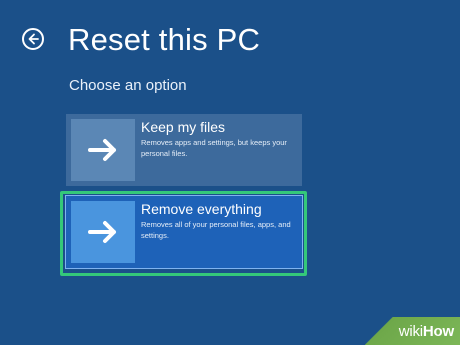 The image size is (460, 345). I want to click on page-title: Reset this PC, so click(164, 39).